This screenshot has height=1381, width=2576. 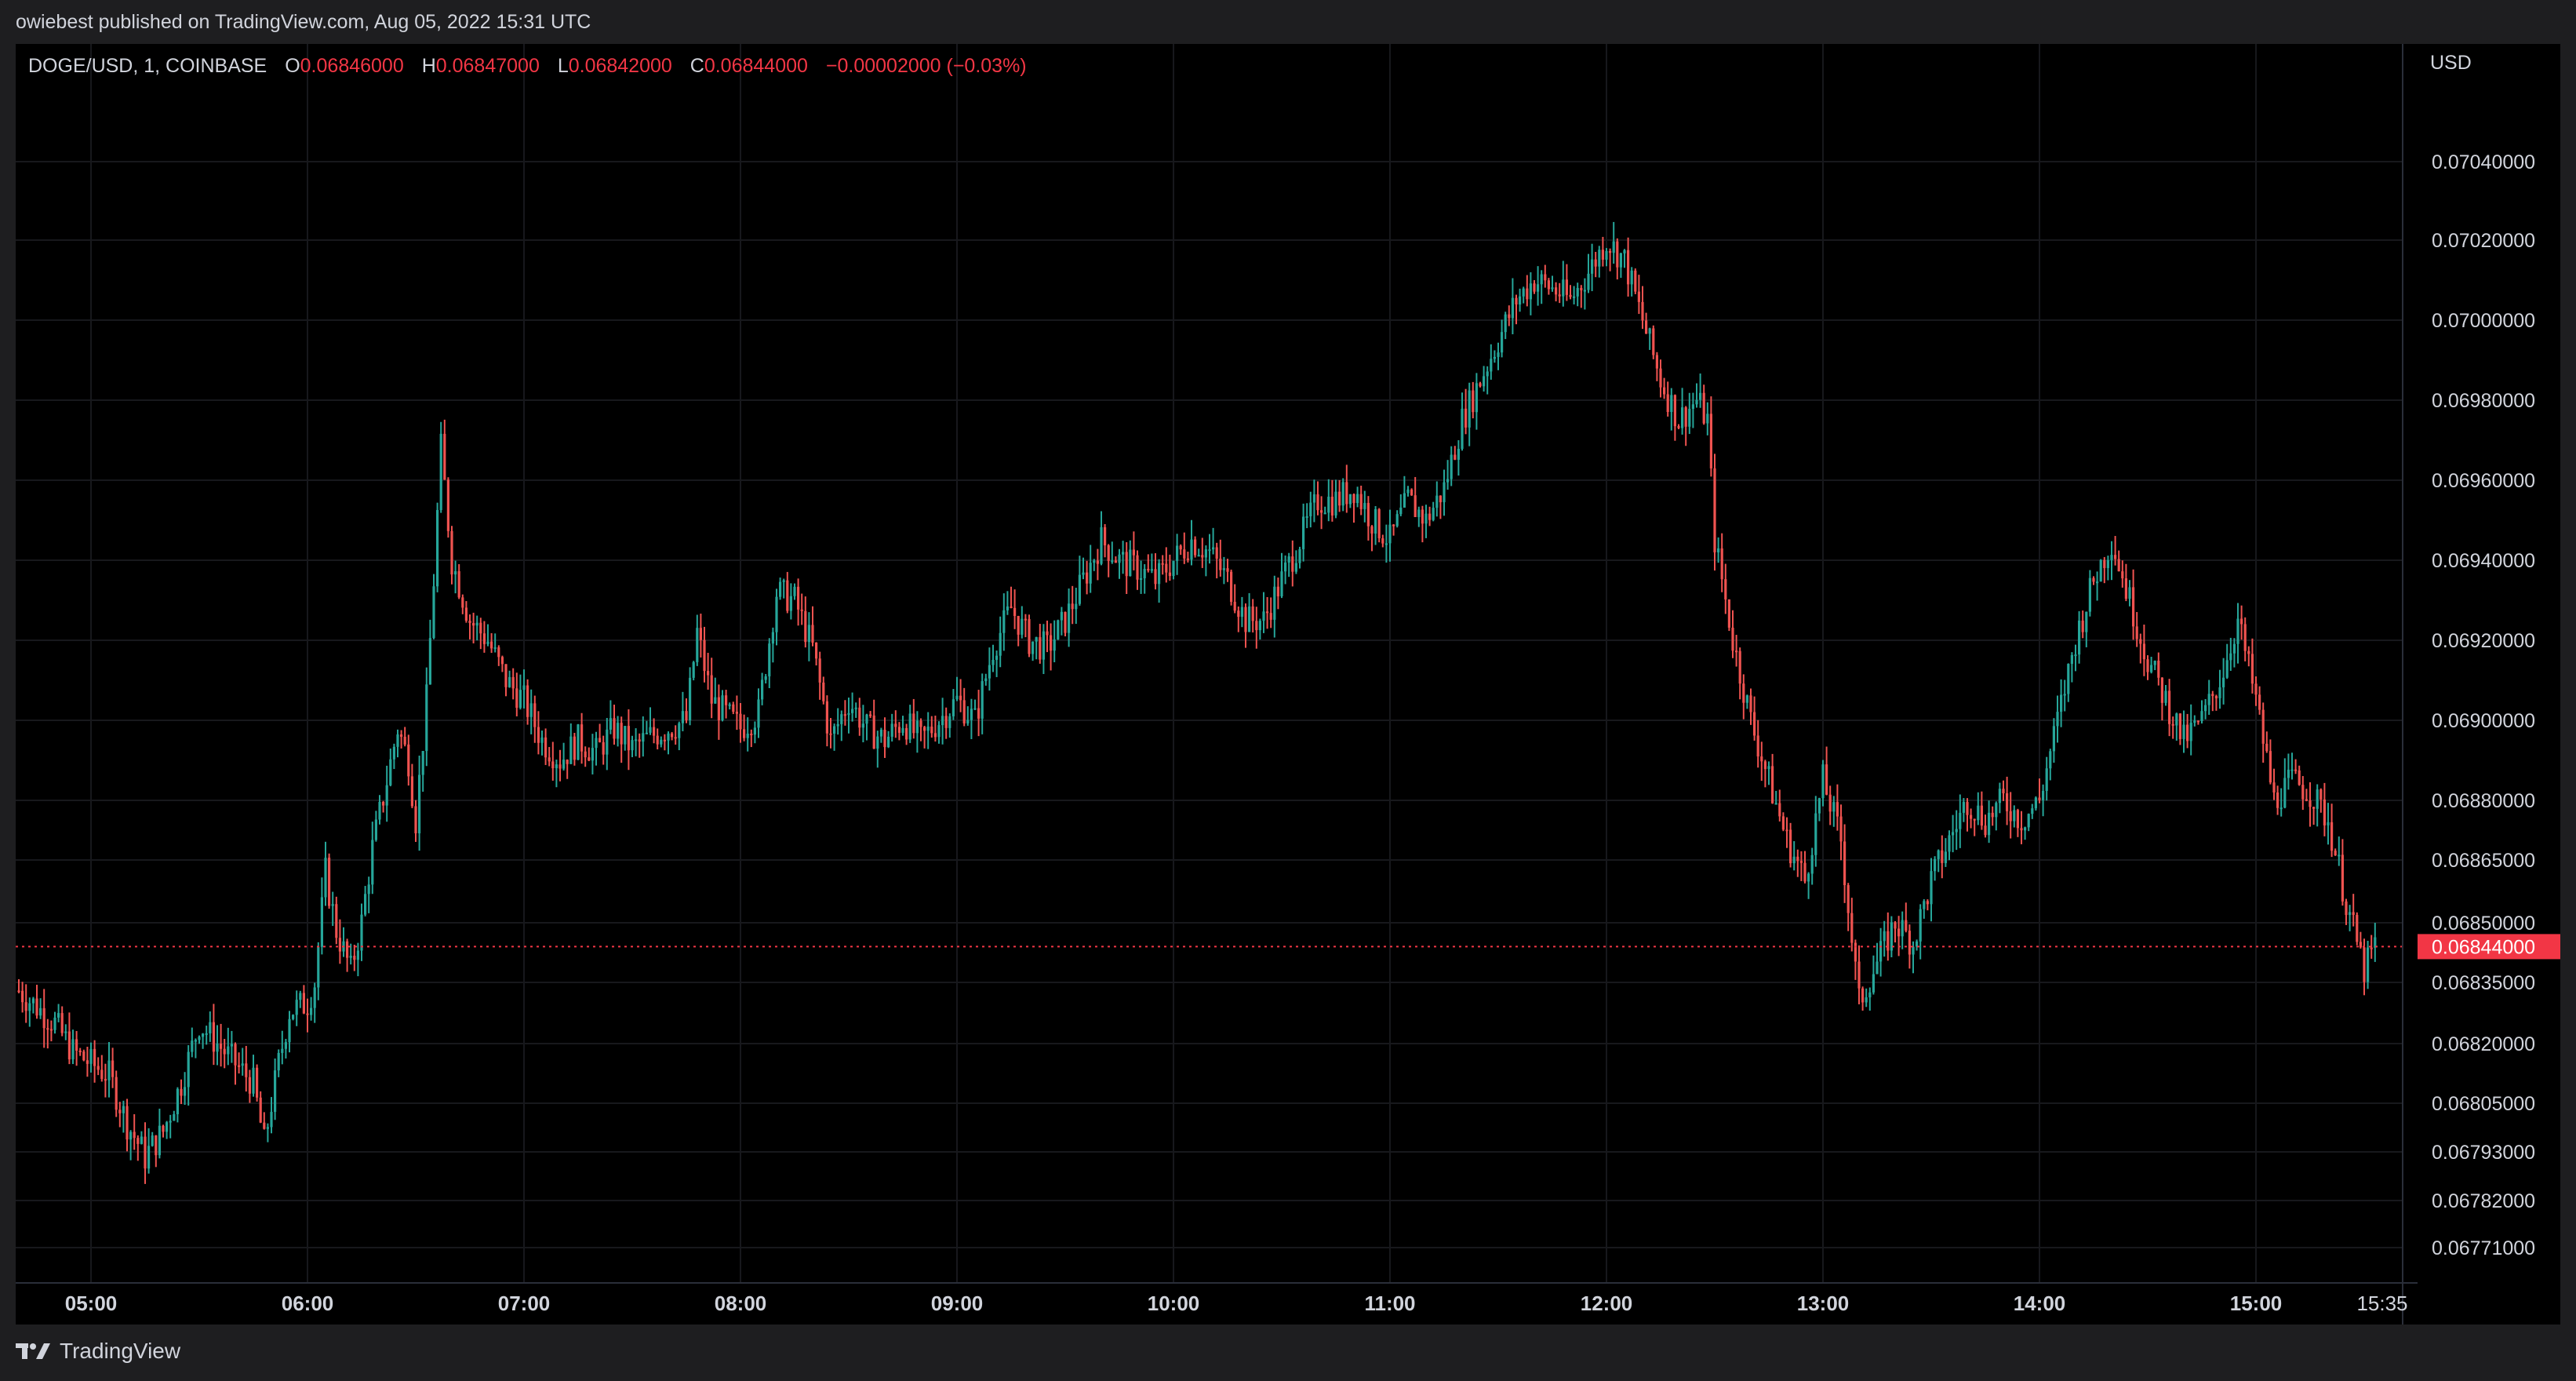 I want to click on close-value: 0.06844000, so click(x=756, y=66).